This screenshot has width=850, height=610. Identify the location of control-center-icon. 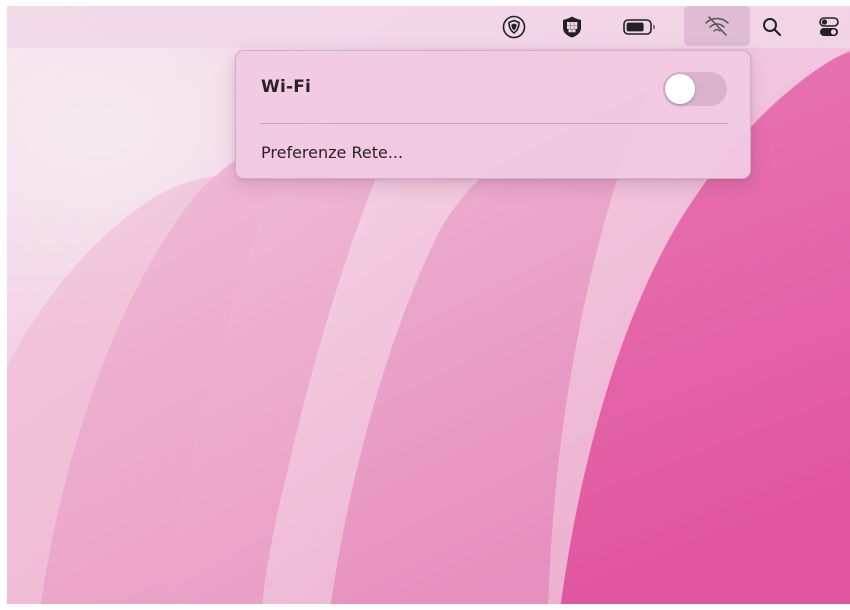
(829, 27).